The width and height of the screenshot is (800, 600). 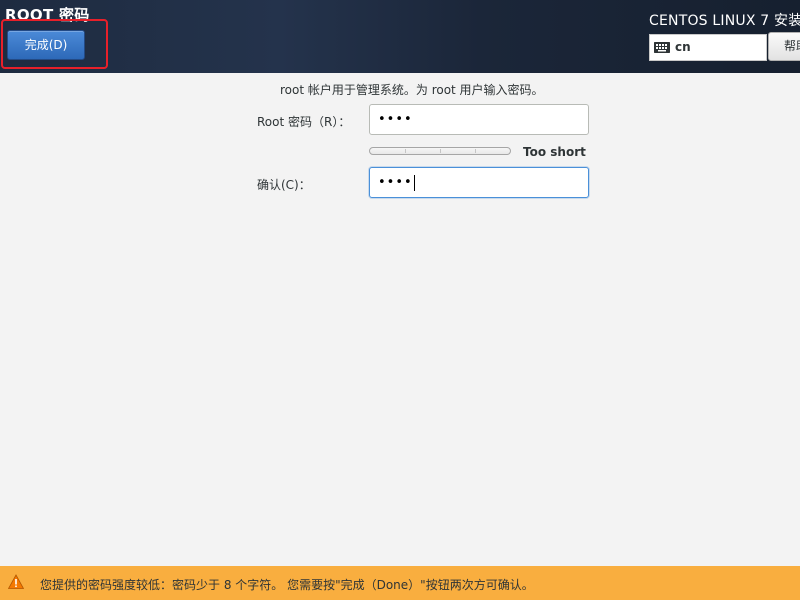 I want to click on password-strength-bar, so click(x=440, y=151).